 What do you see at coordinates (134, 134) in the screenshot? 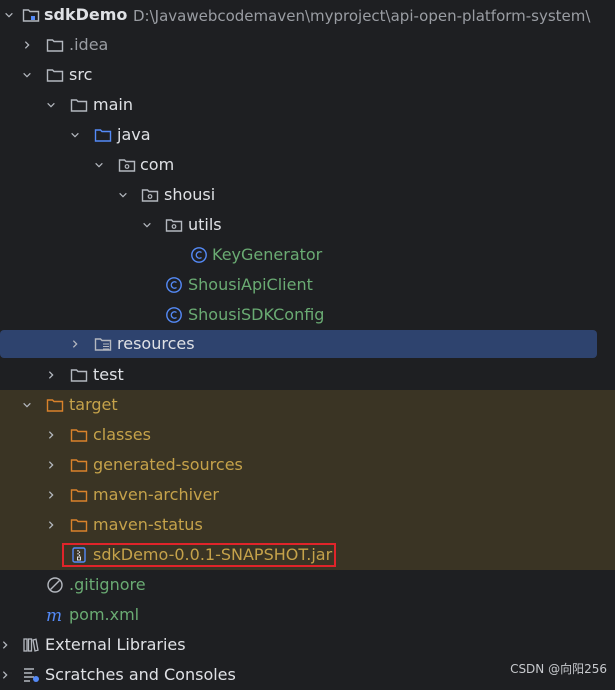
I see `tree-label: java` at bounding box center [134, 134].